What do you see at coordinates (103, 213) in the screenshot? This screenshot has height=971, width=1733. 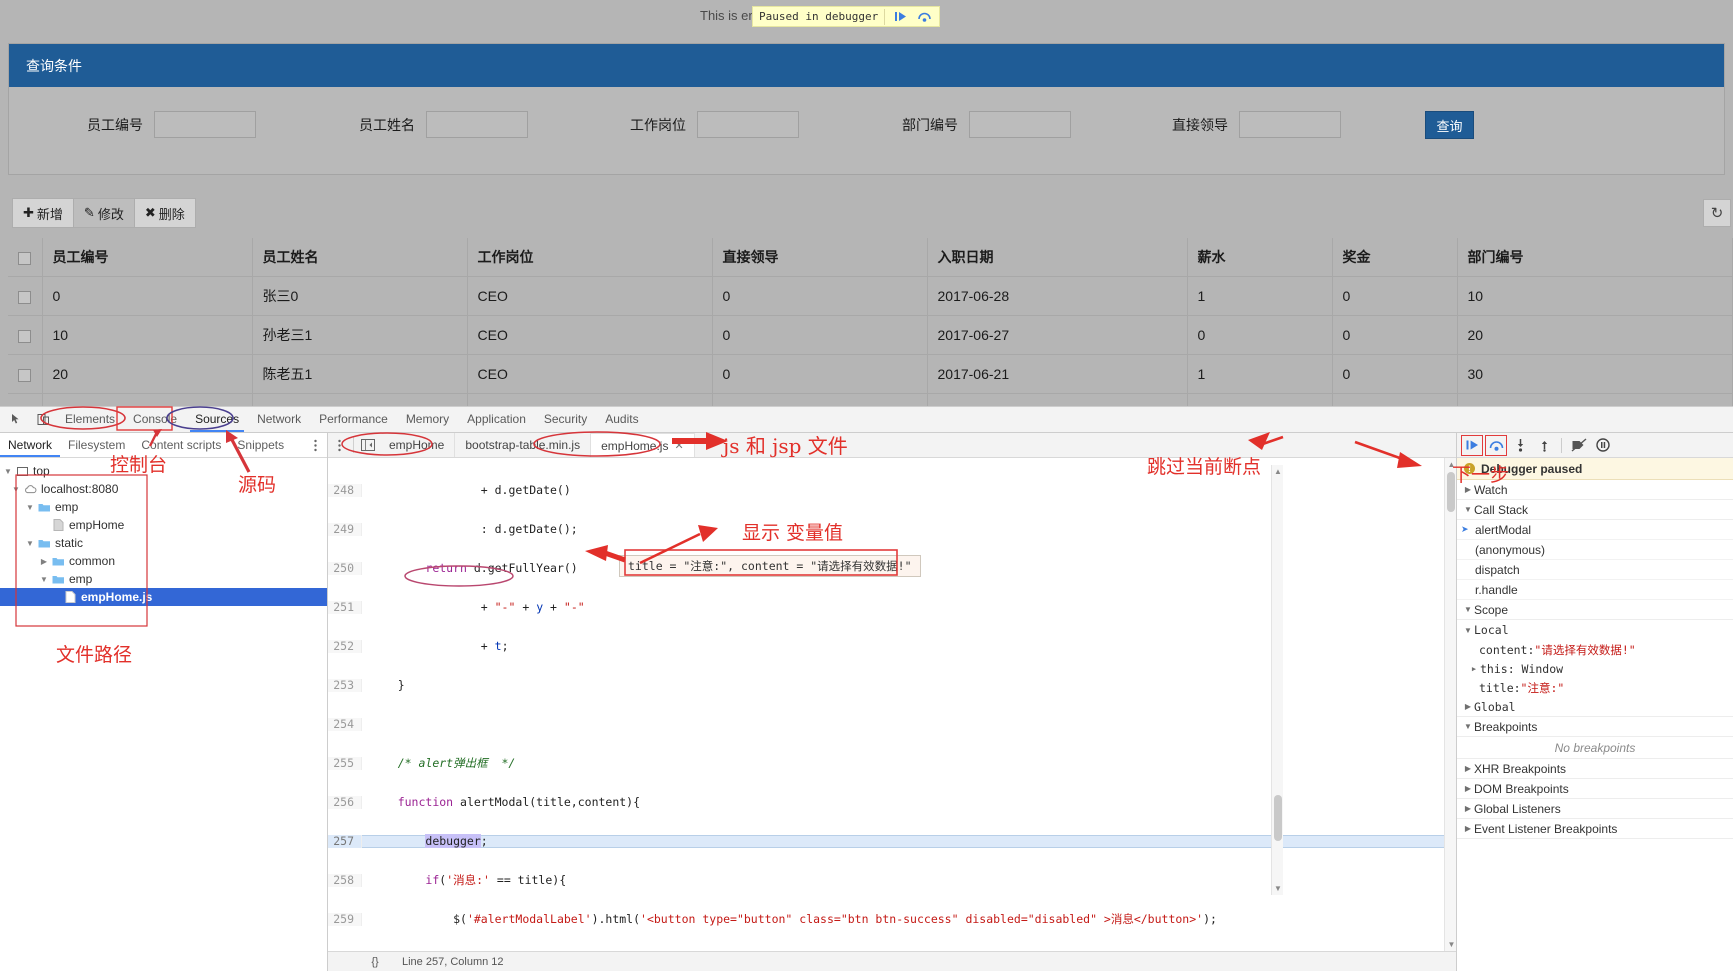 I see `edit-button: ✎ 修改` at bounding box center [103, 213].